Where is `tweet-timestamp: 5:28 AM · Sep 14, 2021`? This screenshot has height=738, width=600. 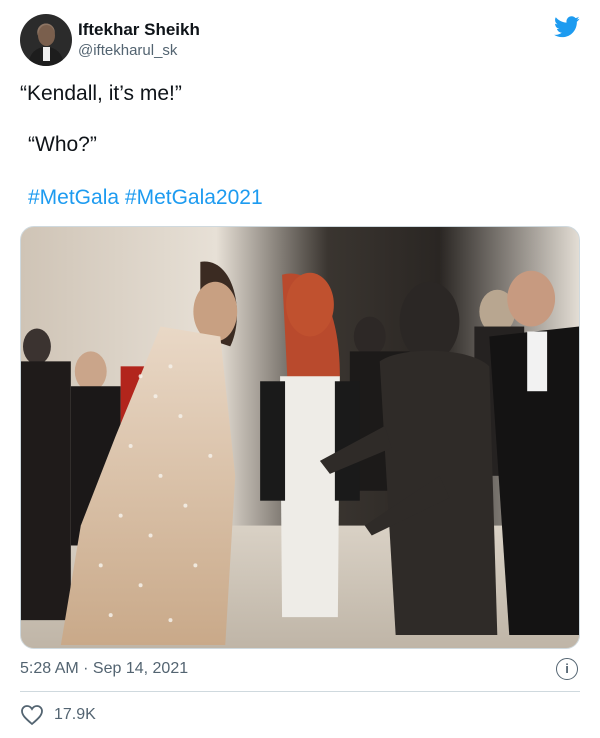
tweet-timestamp: 5:28 AM · Sep 14, 2021 is located at coordinates (104, 669).